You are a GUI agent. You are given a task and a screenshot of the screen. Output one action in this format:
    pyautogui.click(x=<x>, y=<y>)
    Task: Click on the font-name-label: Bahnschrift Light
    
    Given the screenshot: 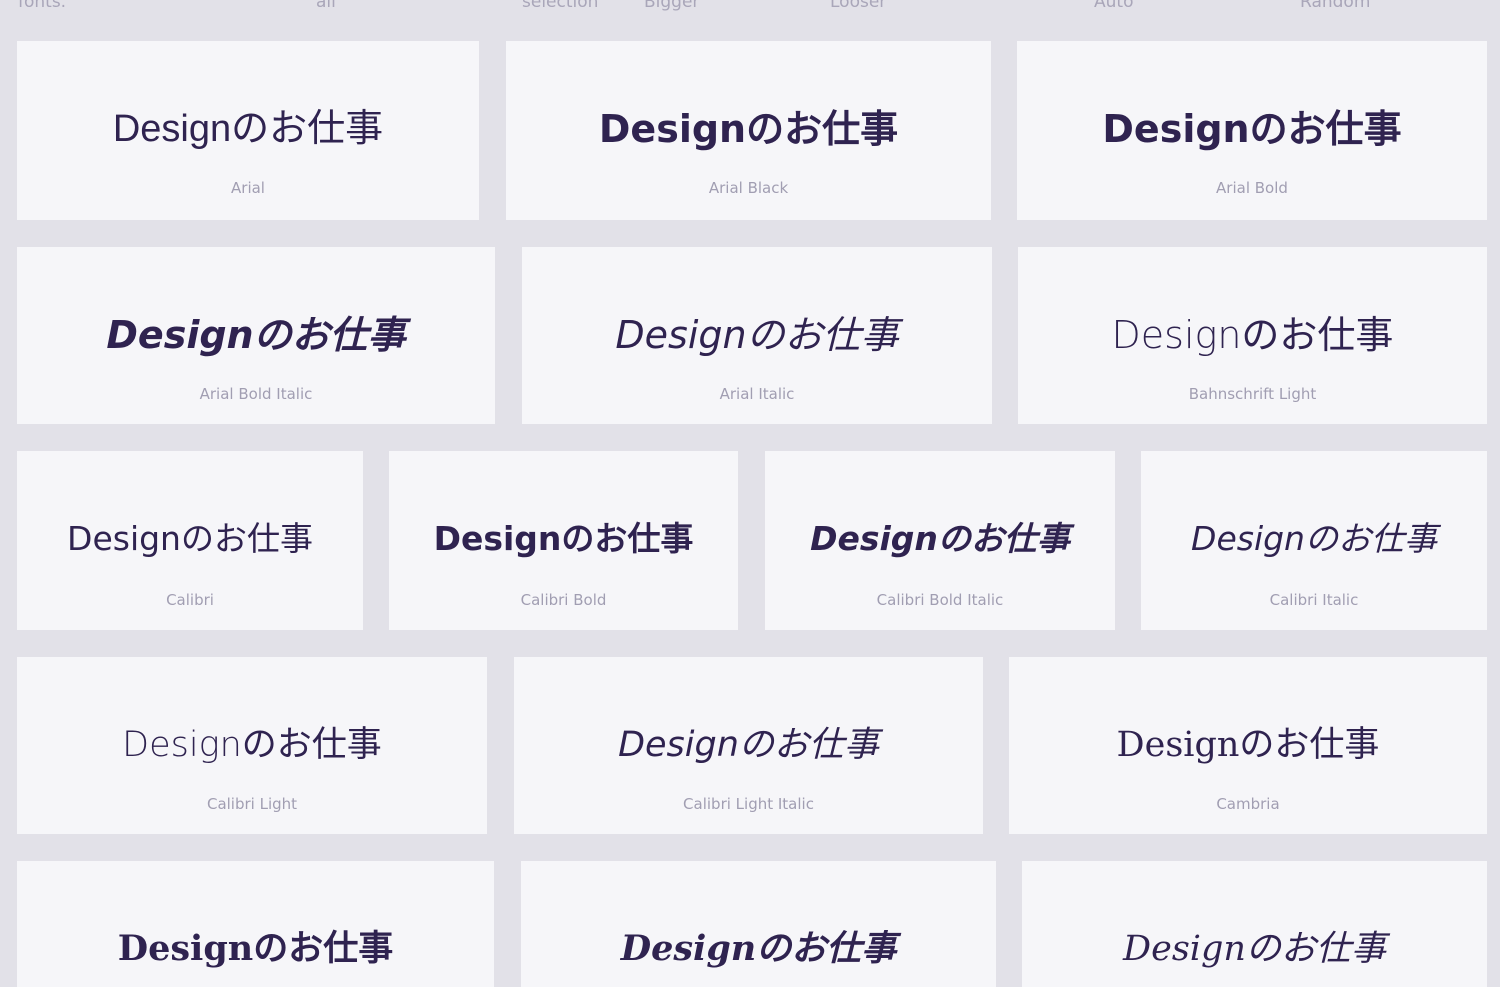 What is the action you would take?
    pyautogui.click(x=1252, y=394)
    